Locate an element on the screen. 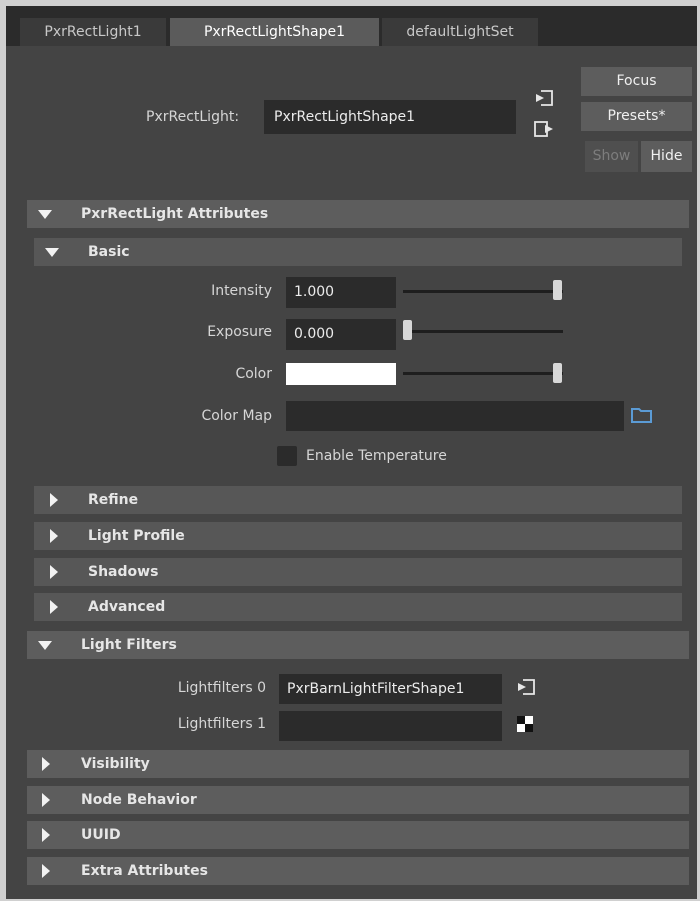  intensity-slider-handle is located at coordinates (557, 290).